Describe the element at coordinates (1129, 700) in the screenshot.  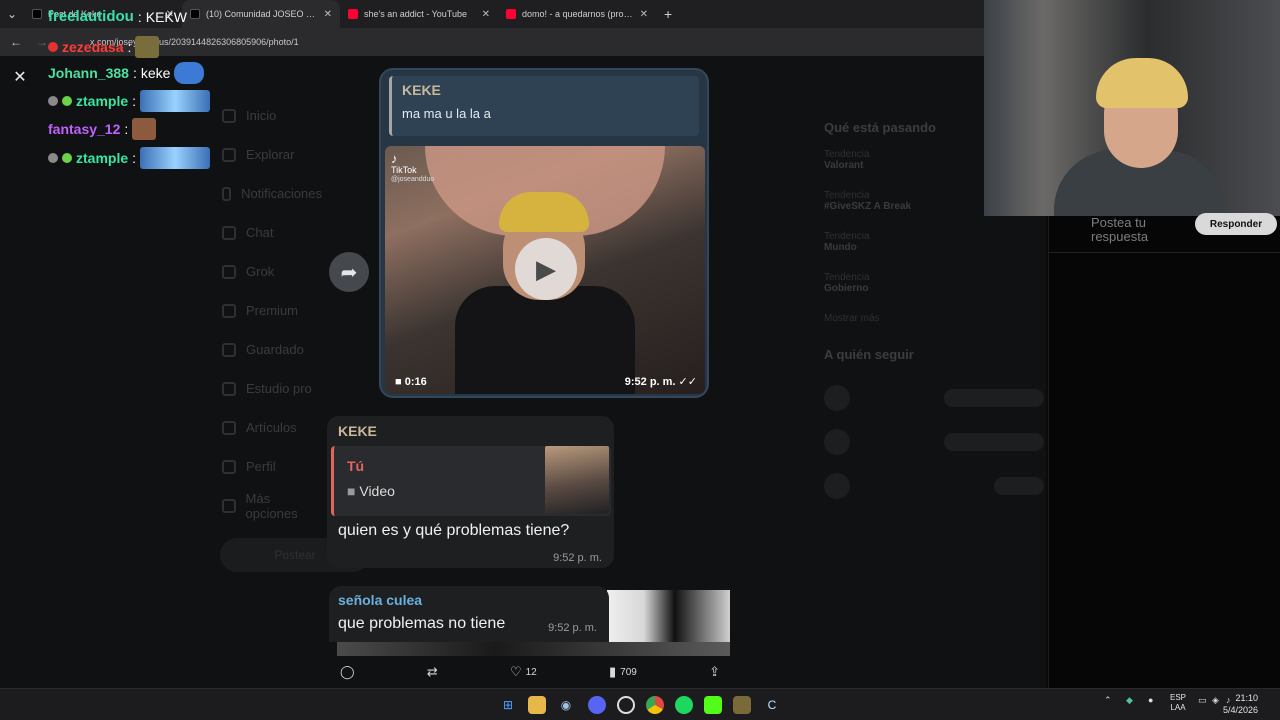
I see `tray-shield-icon: ◆` at that location.